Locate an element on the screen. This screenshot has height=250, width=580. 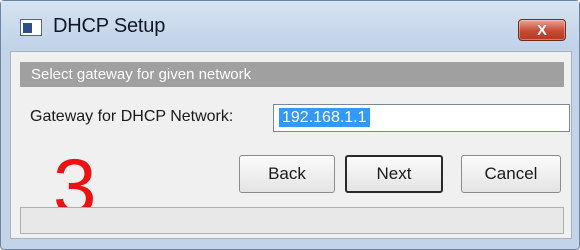
gateway-label: Gateway for DHCP Network: is located at coordinates (132, 116).